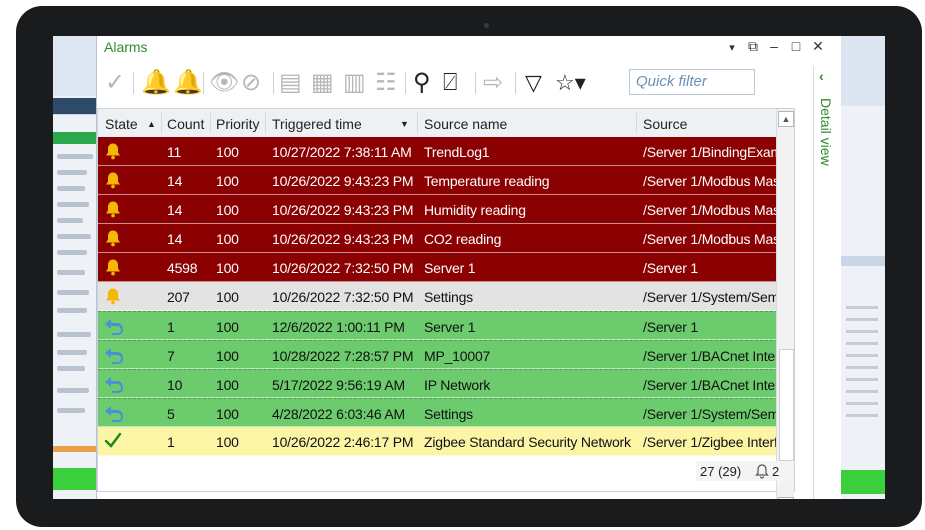  Describe the element at coordinates (527, 442) in the screenshot. I see `cell-source-name: Zigbee Standard Security Network` at that location.